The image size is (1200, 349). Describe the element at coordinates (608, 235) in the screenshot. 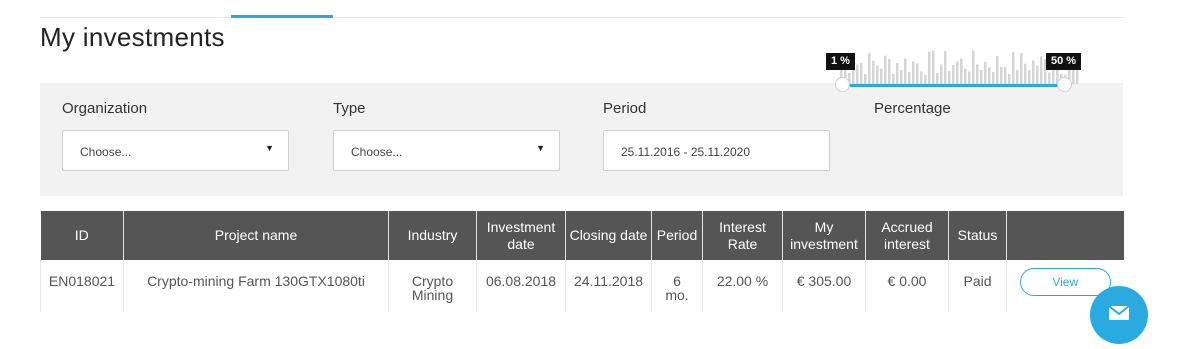

I see `column-header-closing-date: Closing date` at that location.